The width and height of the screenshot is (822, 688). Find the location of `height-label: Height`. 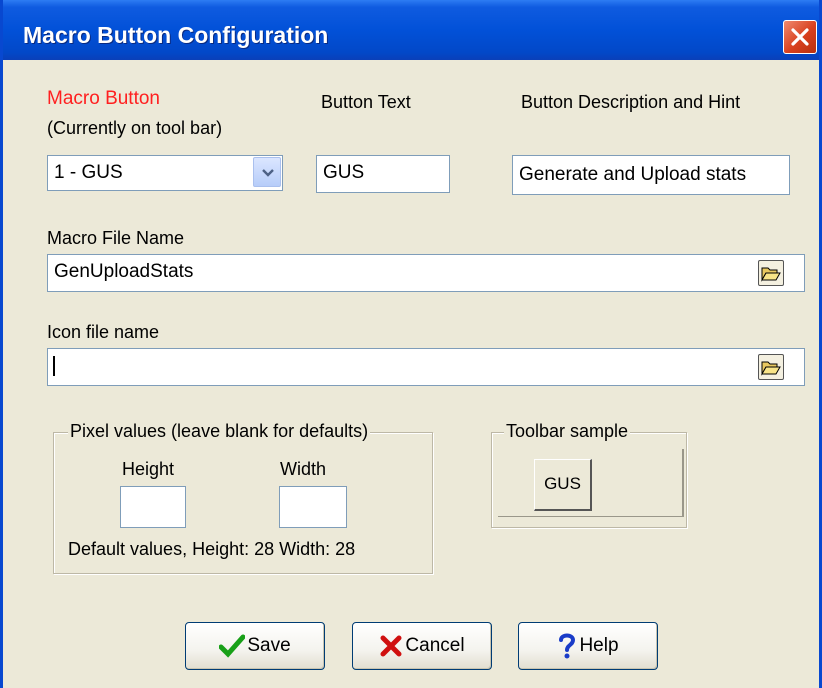

height-label: Height is located at coordinates (148, 469).